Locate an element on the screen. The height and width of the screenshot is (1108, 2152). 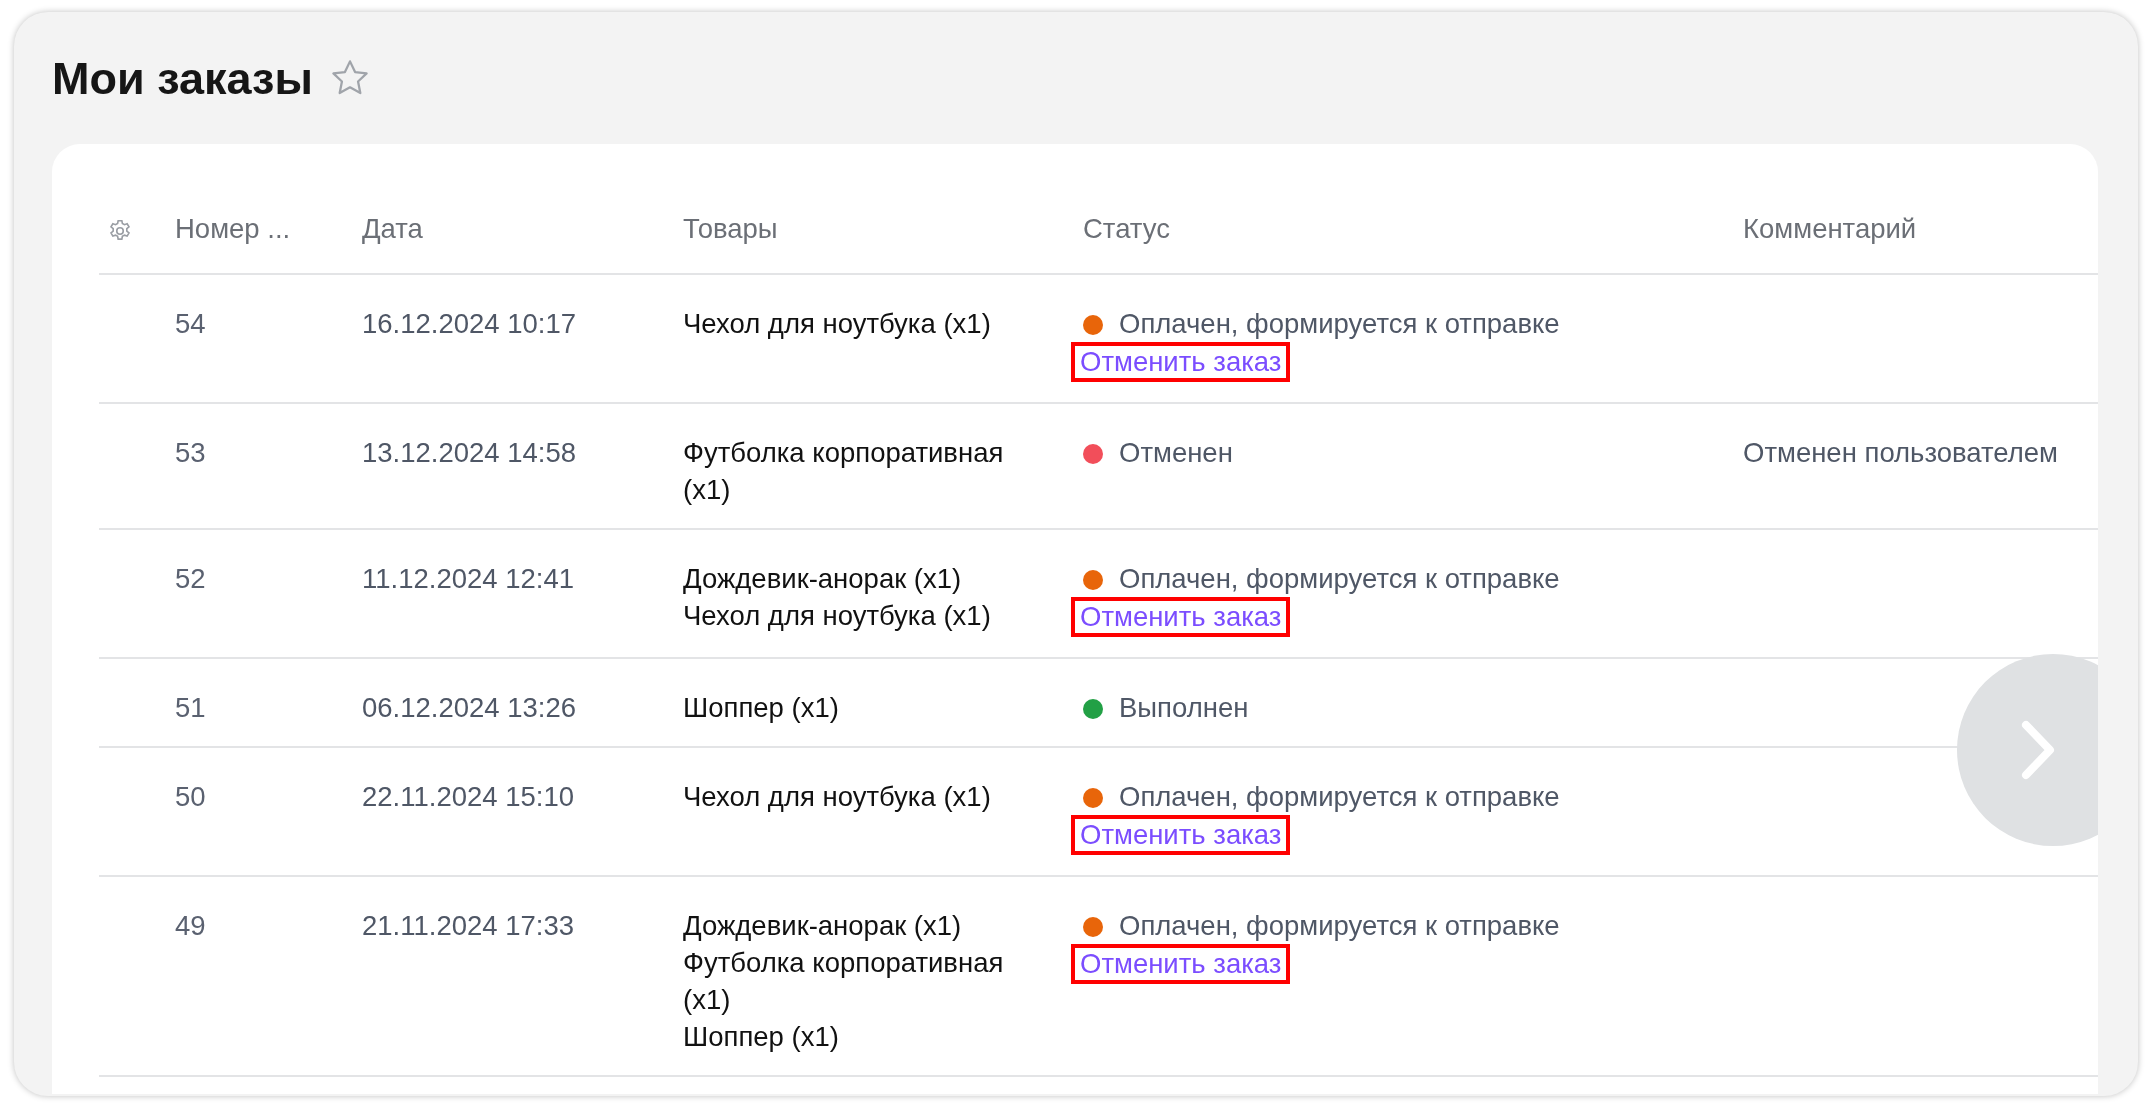
order-date: 06.12.2024 13:26 is located at coordinates (469, 708).